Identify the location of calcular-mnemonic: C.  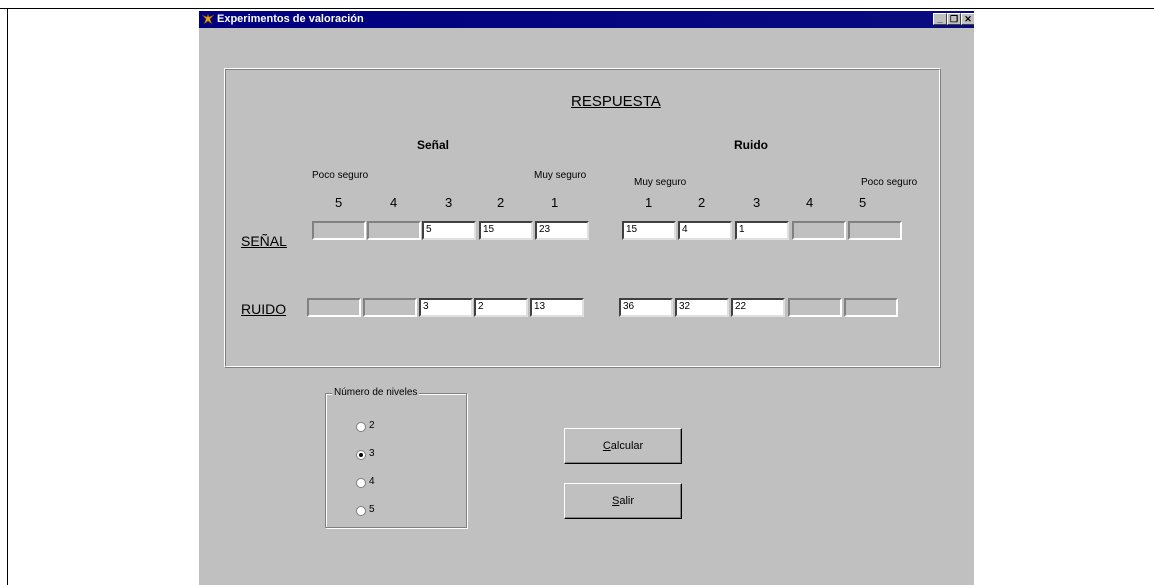
(606, 446).